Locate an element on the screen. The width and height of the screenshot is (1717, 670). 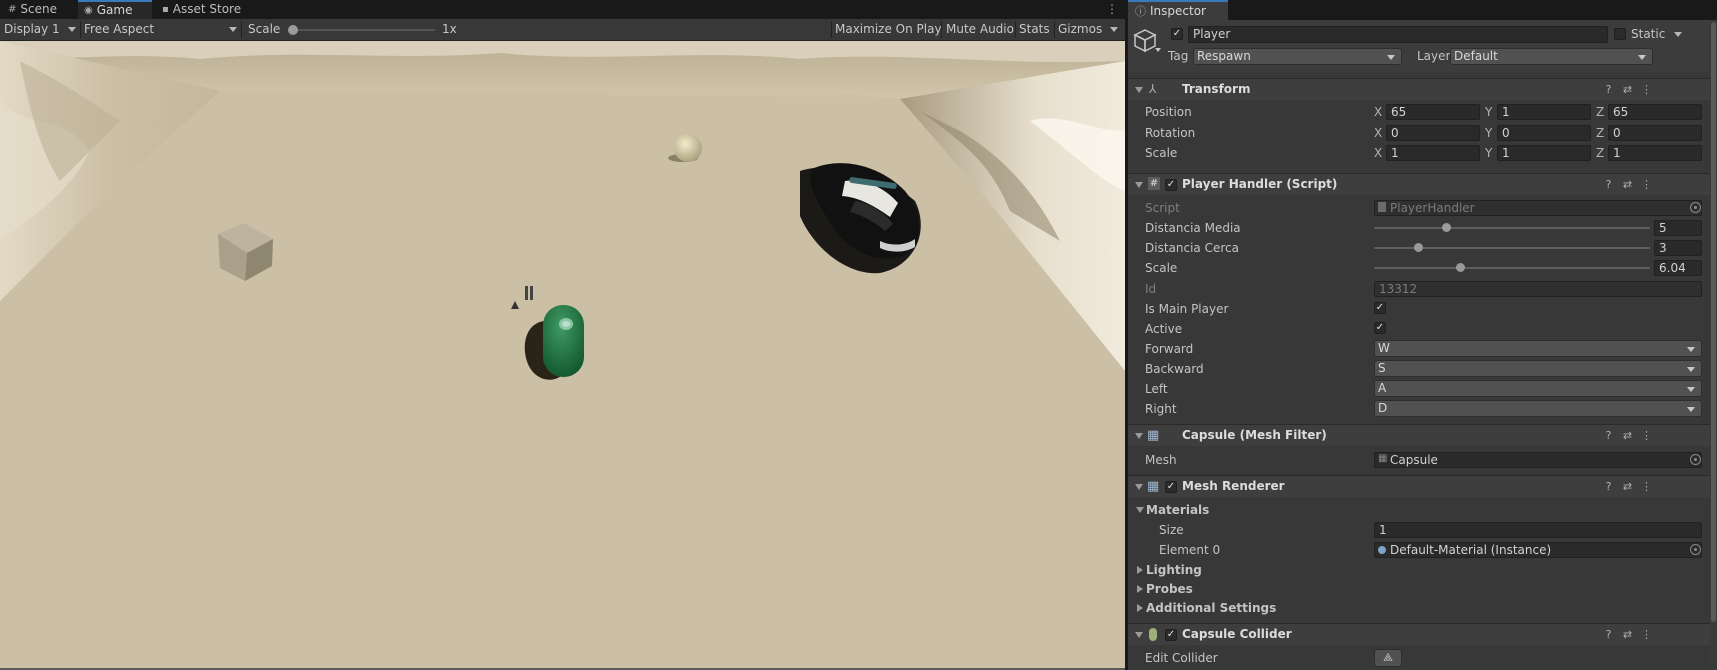
aspect-dropdown: Free Aspect is located at coordinates (161, 29).